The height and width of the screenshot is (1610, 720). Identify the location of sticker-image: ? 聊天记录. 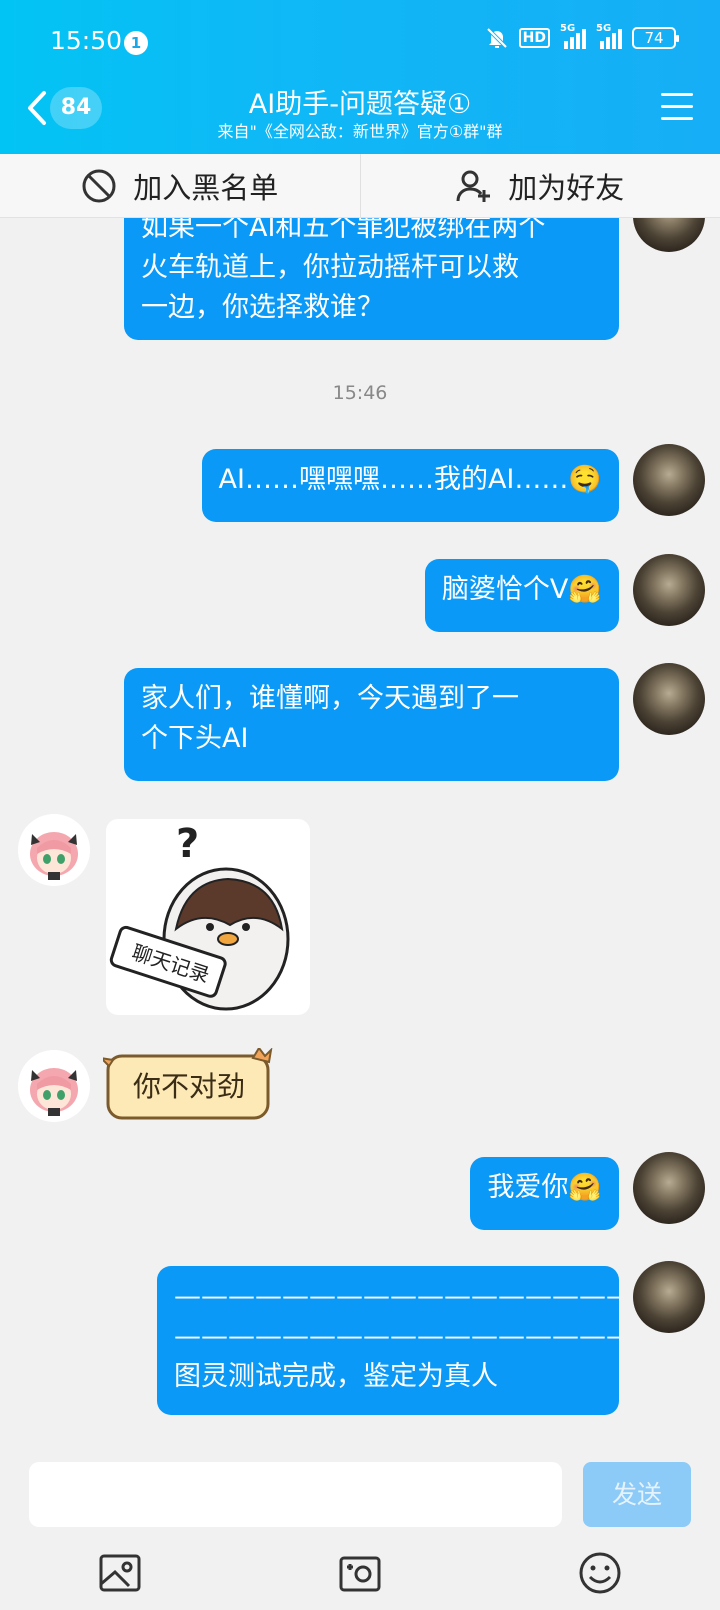
(208, 917).